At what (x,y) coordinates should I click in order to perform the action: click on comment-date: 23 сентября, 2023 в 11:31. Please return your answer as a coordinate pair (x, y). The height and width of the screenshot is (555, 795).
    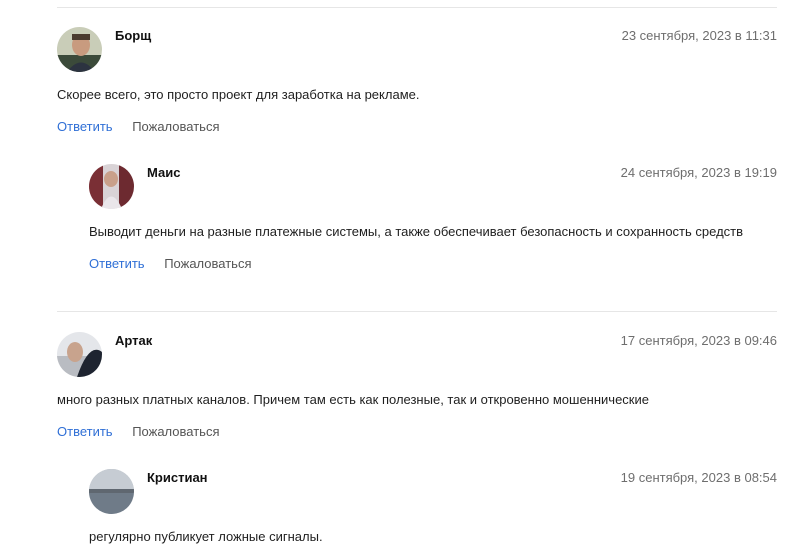
    Looking at the image, I should click on (699, 35).